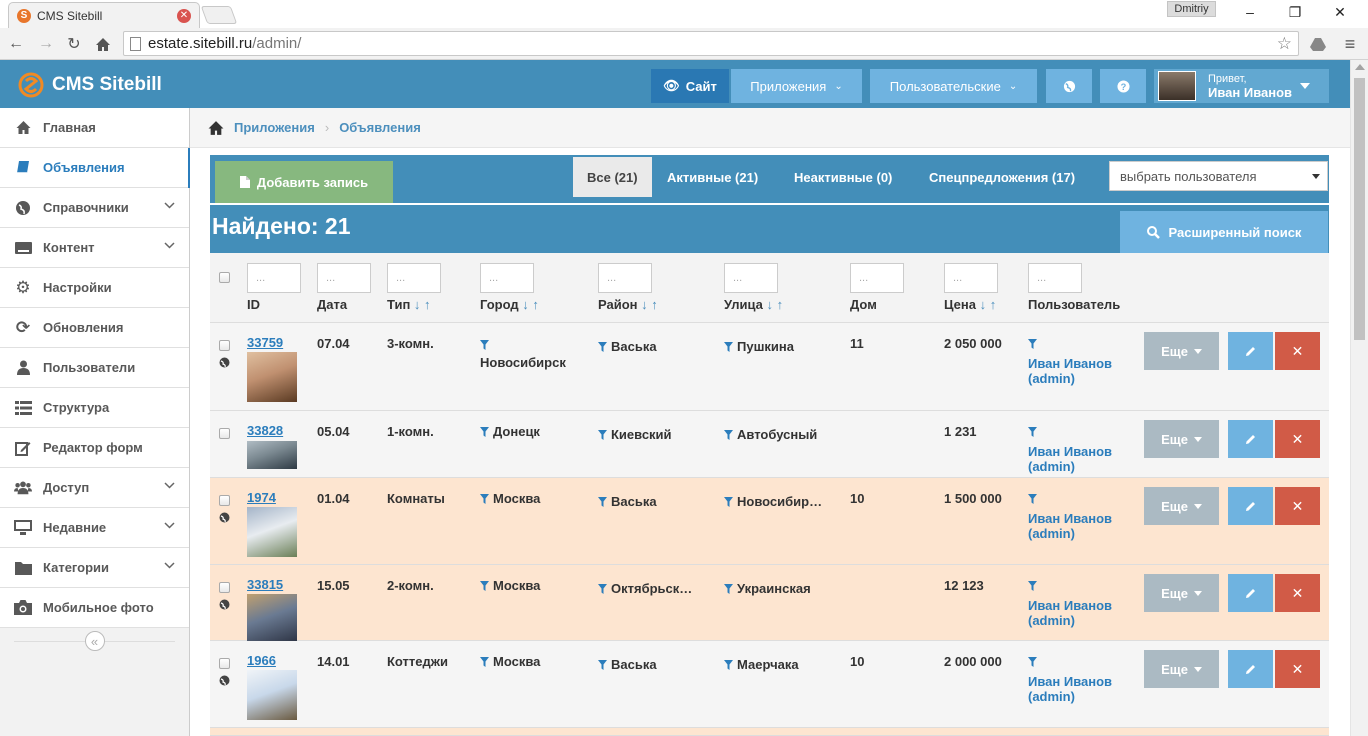 The height and width of the screenshot is (736, 1368). What do you see at coordinates (1340, 12) in the screenshot?
I see `window-close-icon: ✕` at bounding box center [1340, 12].